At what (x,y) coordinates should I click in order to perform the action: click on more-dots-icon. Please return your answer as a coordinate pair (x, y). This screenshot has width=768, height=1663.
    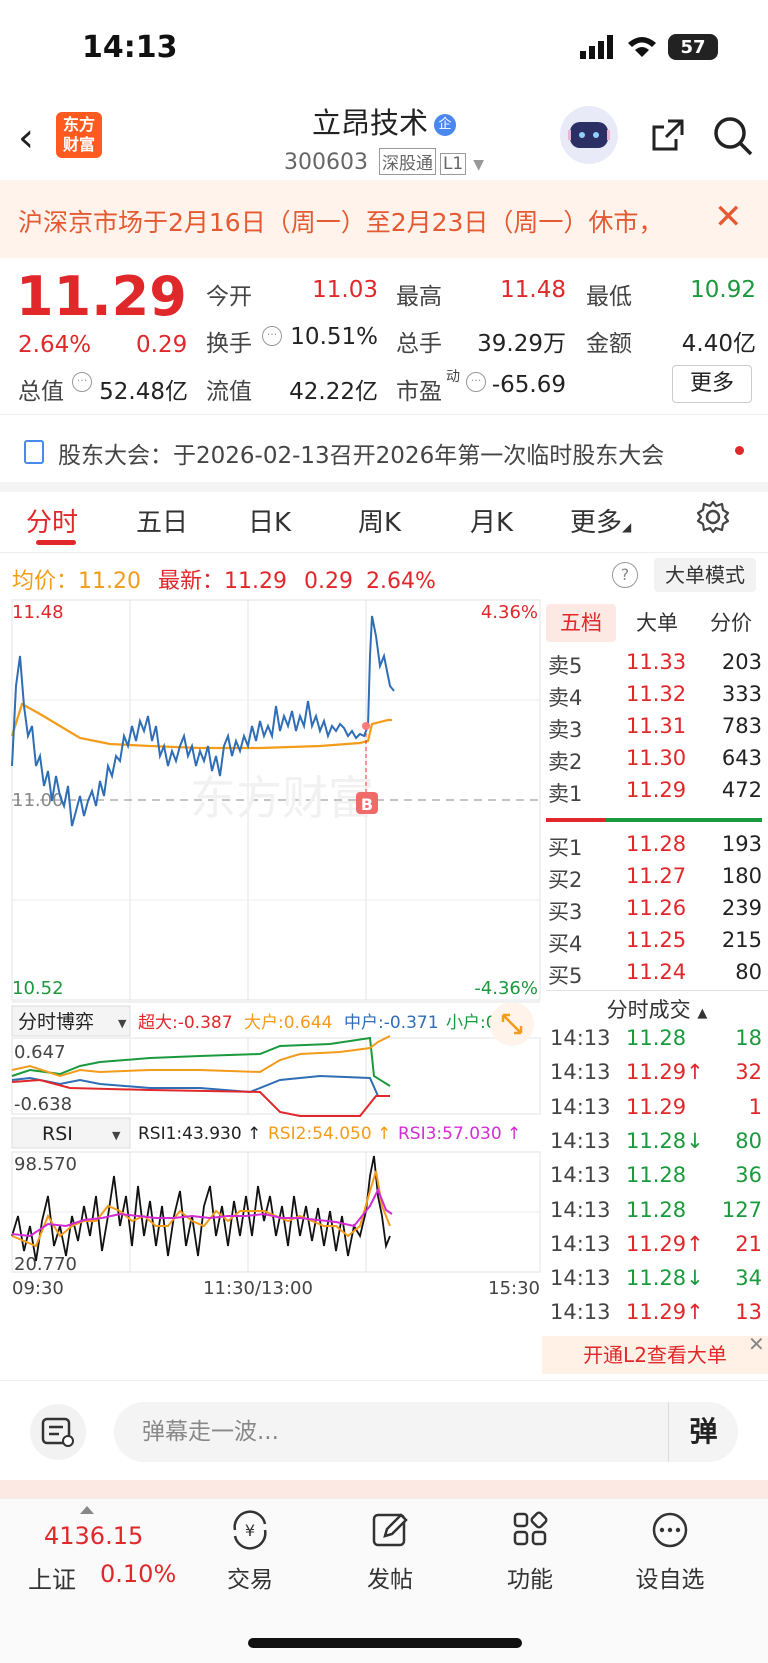
    Looking at the image, I should click on (670, 1530).